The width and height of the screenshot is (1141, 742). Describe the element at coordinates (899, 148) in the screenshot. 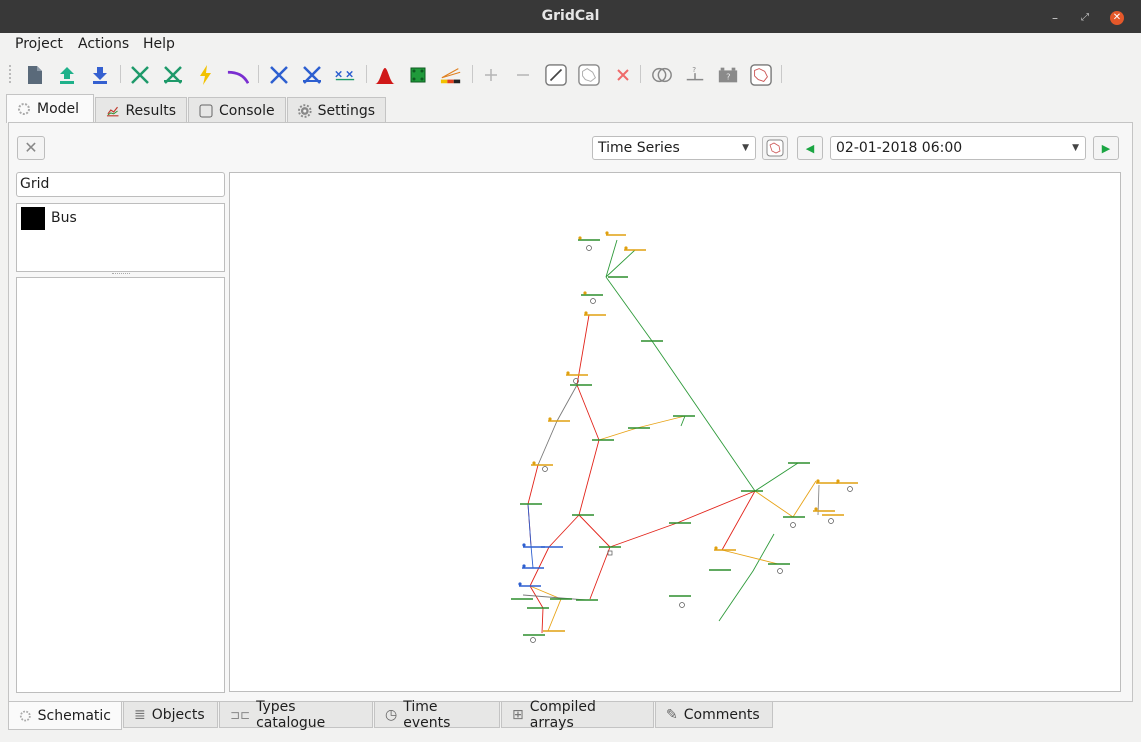

I see `datetime-value: 02-01-2018 06:00` at that location.